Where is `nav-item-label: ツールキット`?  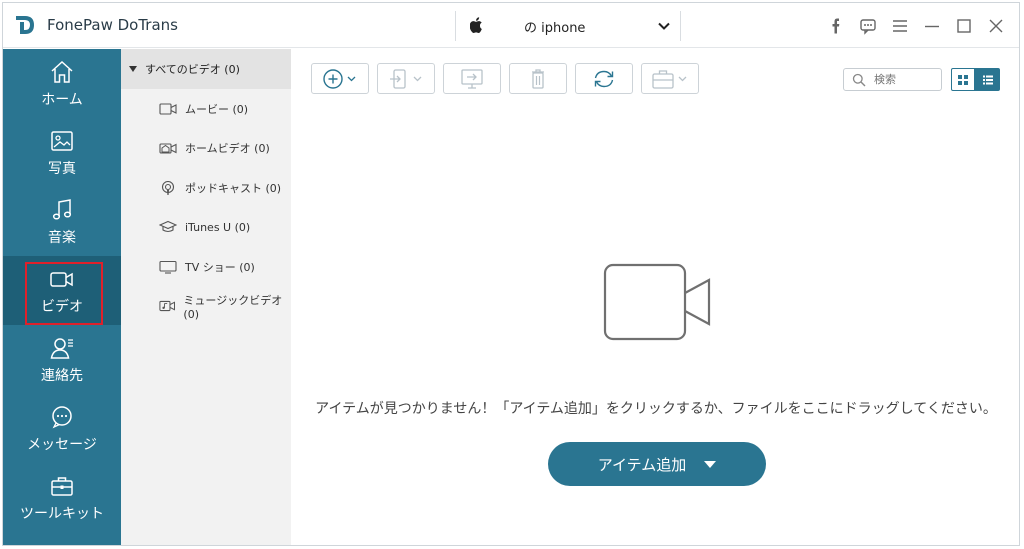 nav-item-label: ツールキット is located at coordinates (62, 513).